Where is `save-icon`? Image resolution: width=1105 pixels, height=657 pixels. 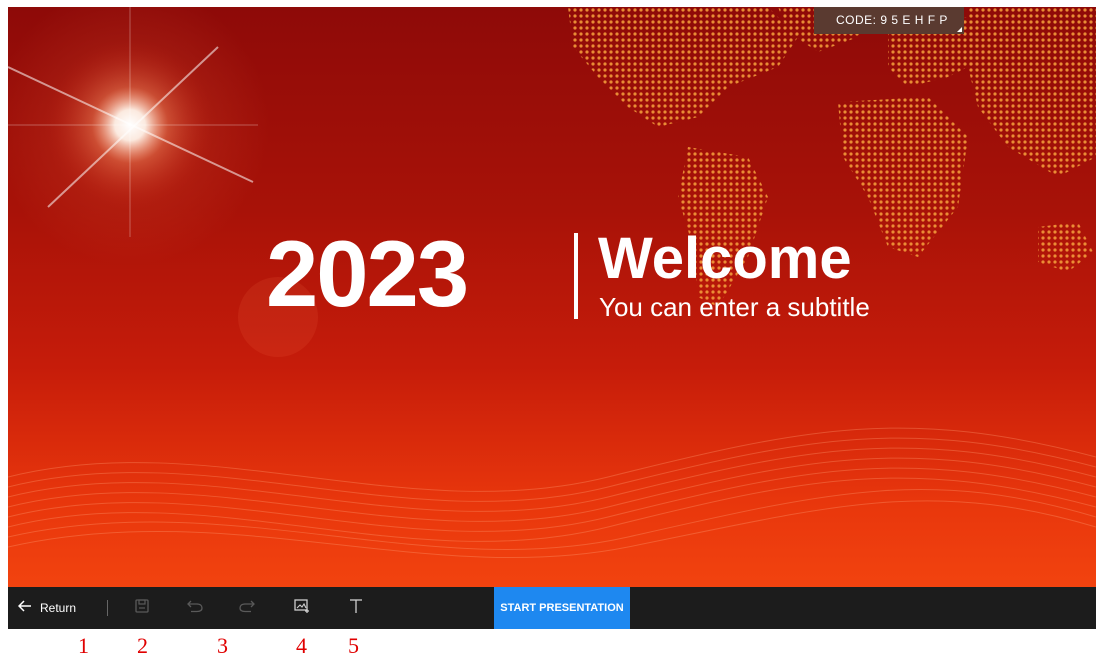 save-icon is located at coordinates (142, 608).